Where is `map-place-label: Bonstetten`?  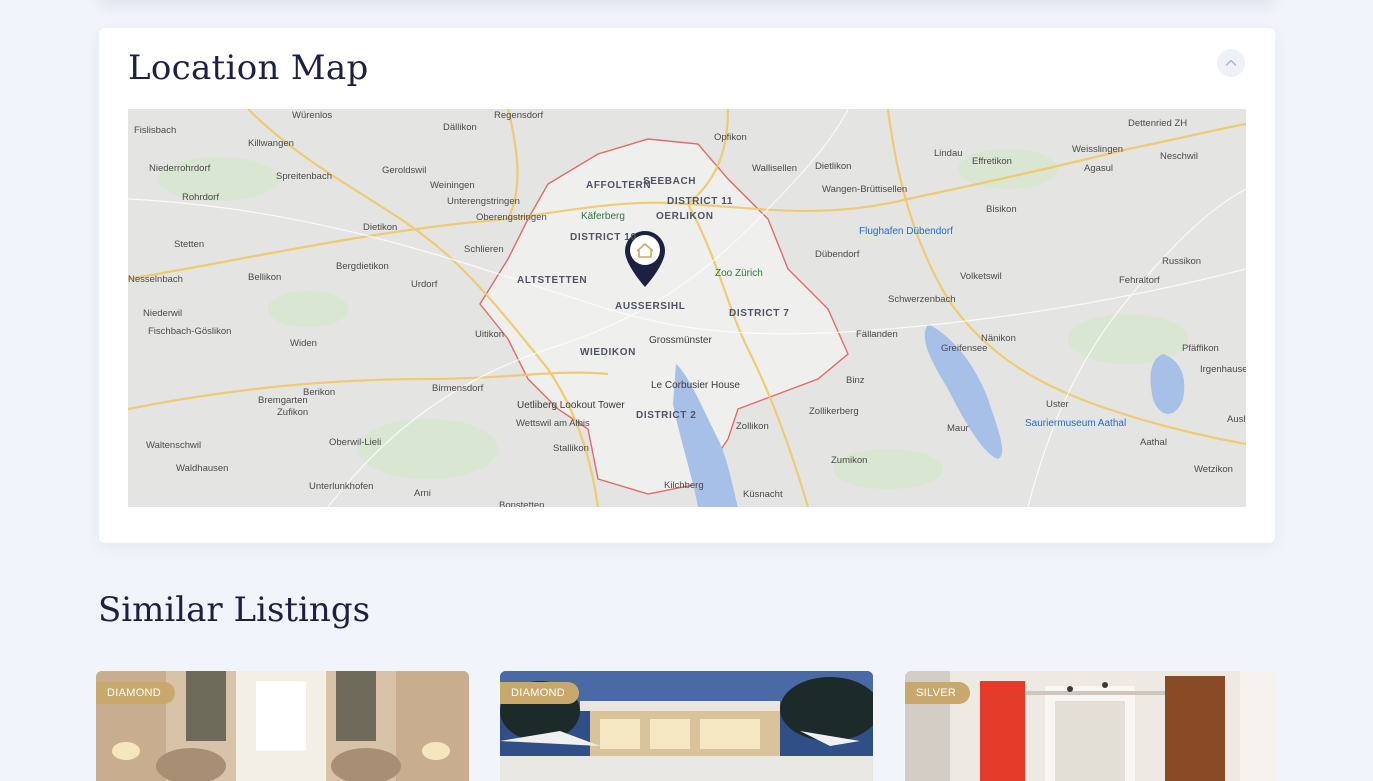 map-place-label: Bonstetten is located at coordinates (522, 503).